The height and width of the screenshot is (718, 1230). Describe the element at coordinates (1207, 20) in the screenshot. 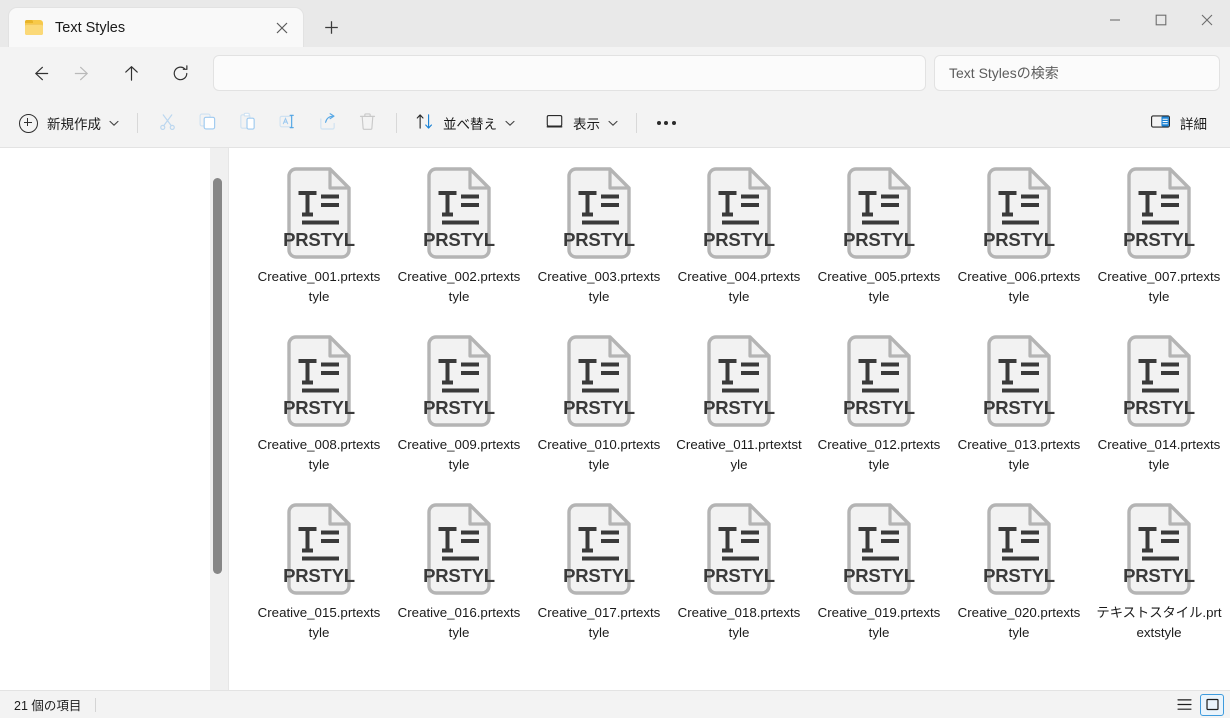

I see `close-button` at that location.